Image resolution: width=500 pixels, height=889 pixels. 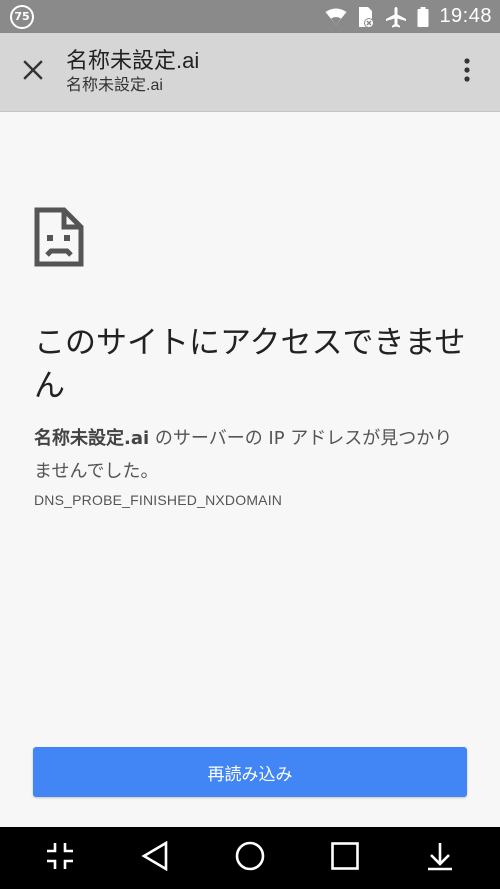 I want to click on more-vert-icon, so click(x=467, y=72).